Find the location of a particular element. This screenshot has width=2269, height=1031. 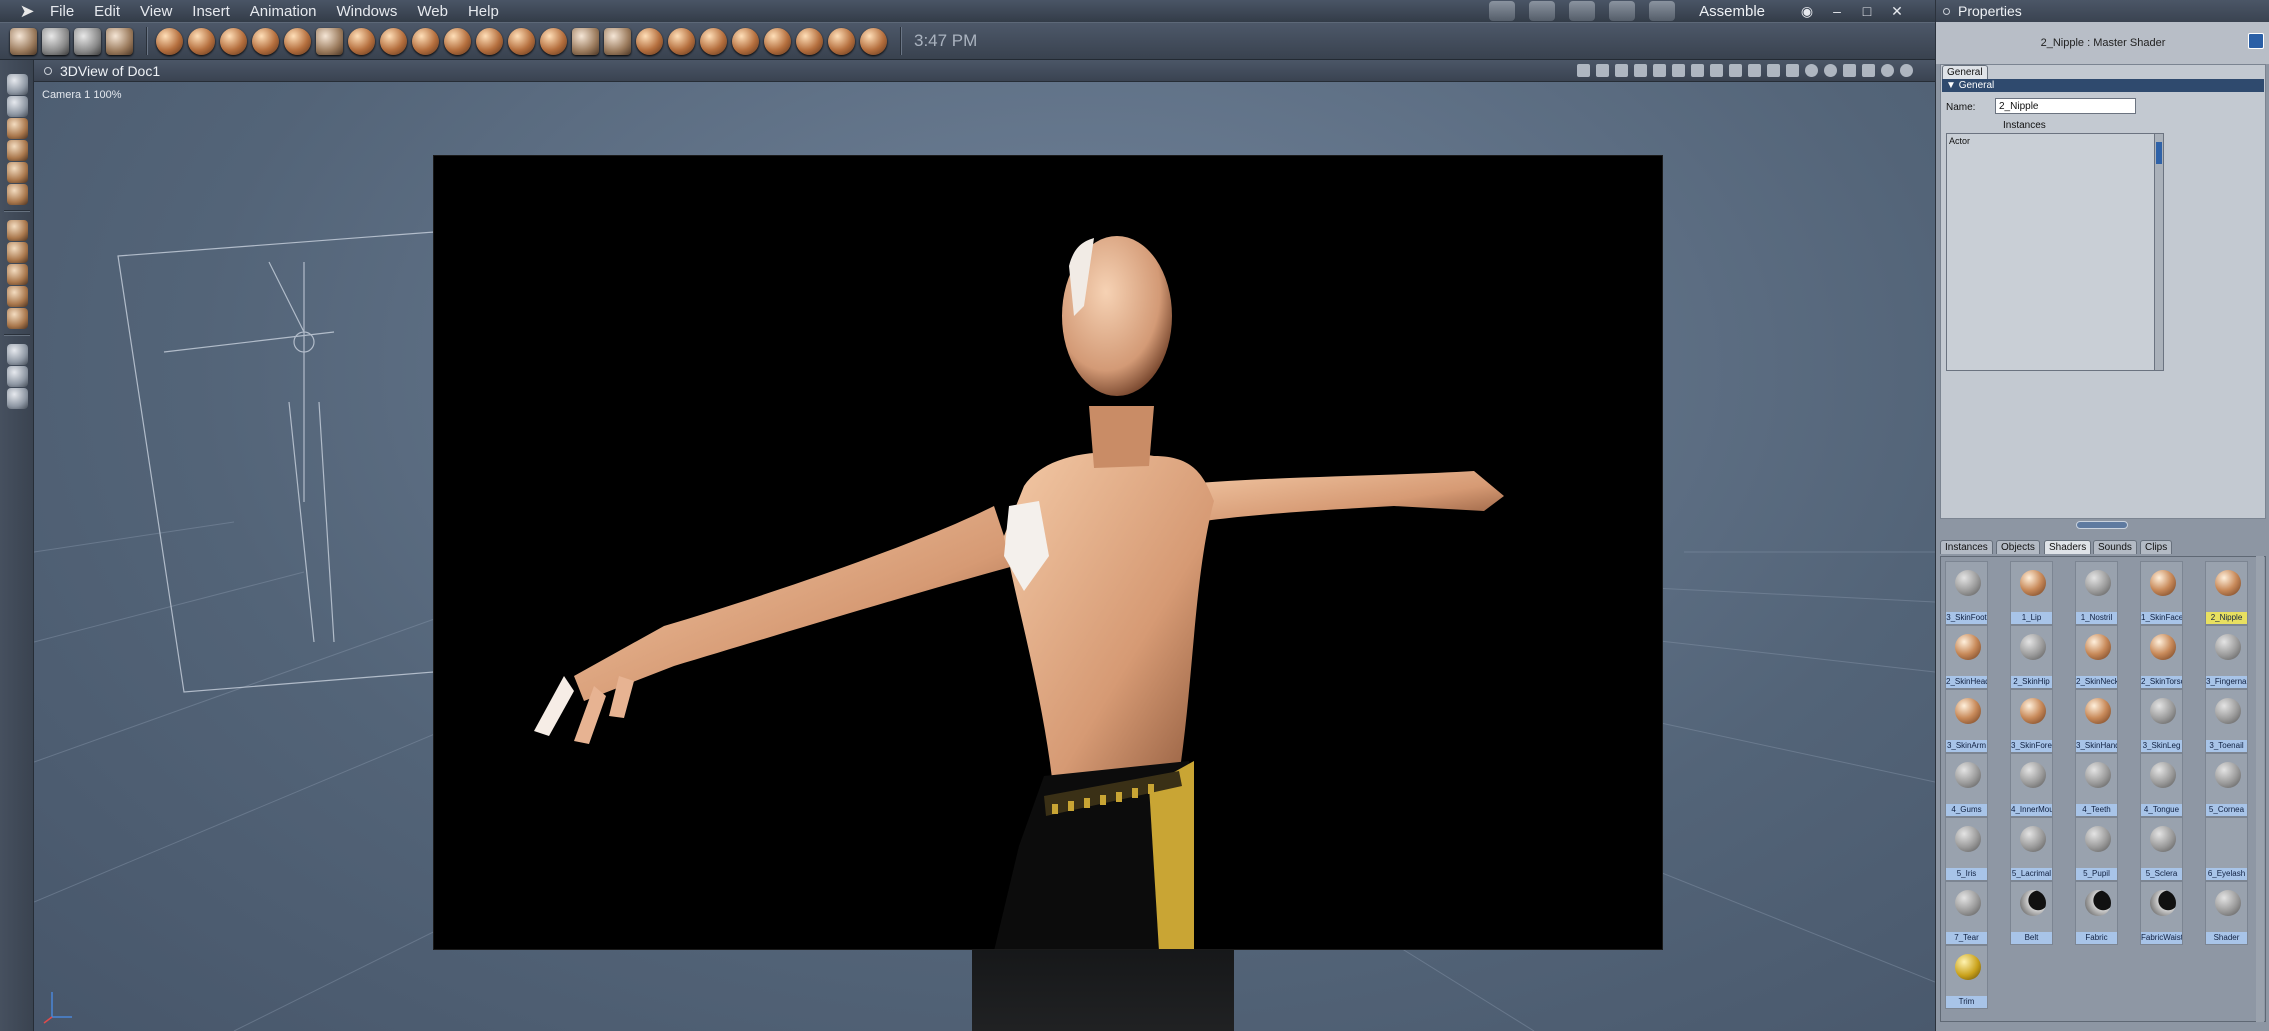

shader-tile: 5_Pupil is located at coordinates (2096, 849).